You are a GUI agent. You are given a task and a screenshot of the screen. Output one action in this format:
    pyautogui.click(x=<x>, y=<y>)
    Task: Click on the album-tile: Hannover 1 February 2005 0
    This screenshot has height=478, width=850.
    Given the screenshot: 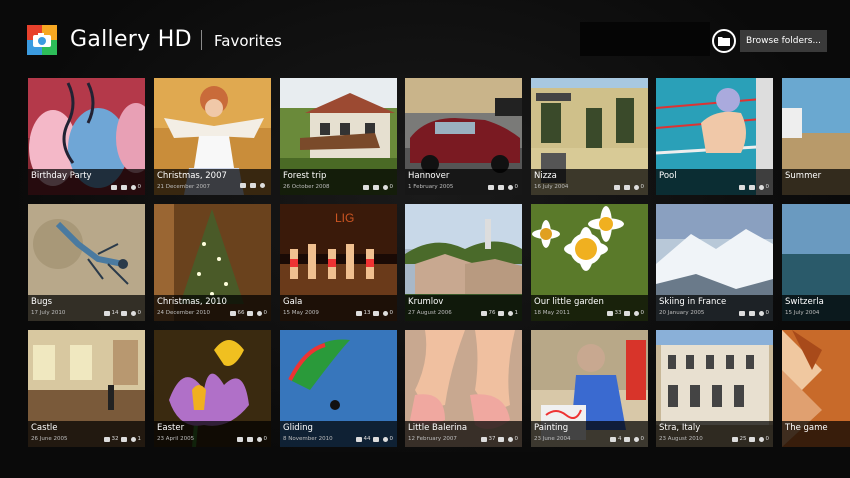 What is the action you would take?
    pyautogui.click(x=463, y=136)
    